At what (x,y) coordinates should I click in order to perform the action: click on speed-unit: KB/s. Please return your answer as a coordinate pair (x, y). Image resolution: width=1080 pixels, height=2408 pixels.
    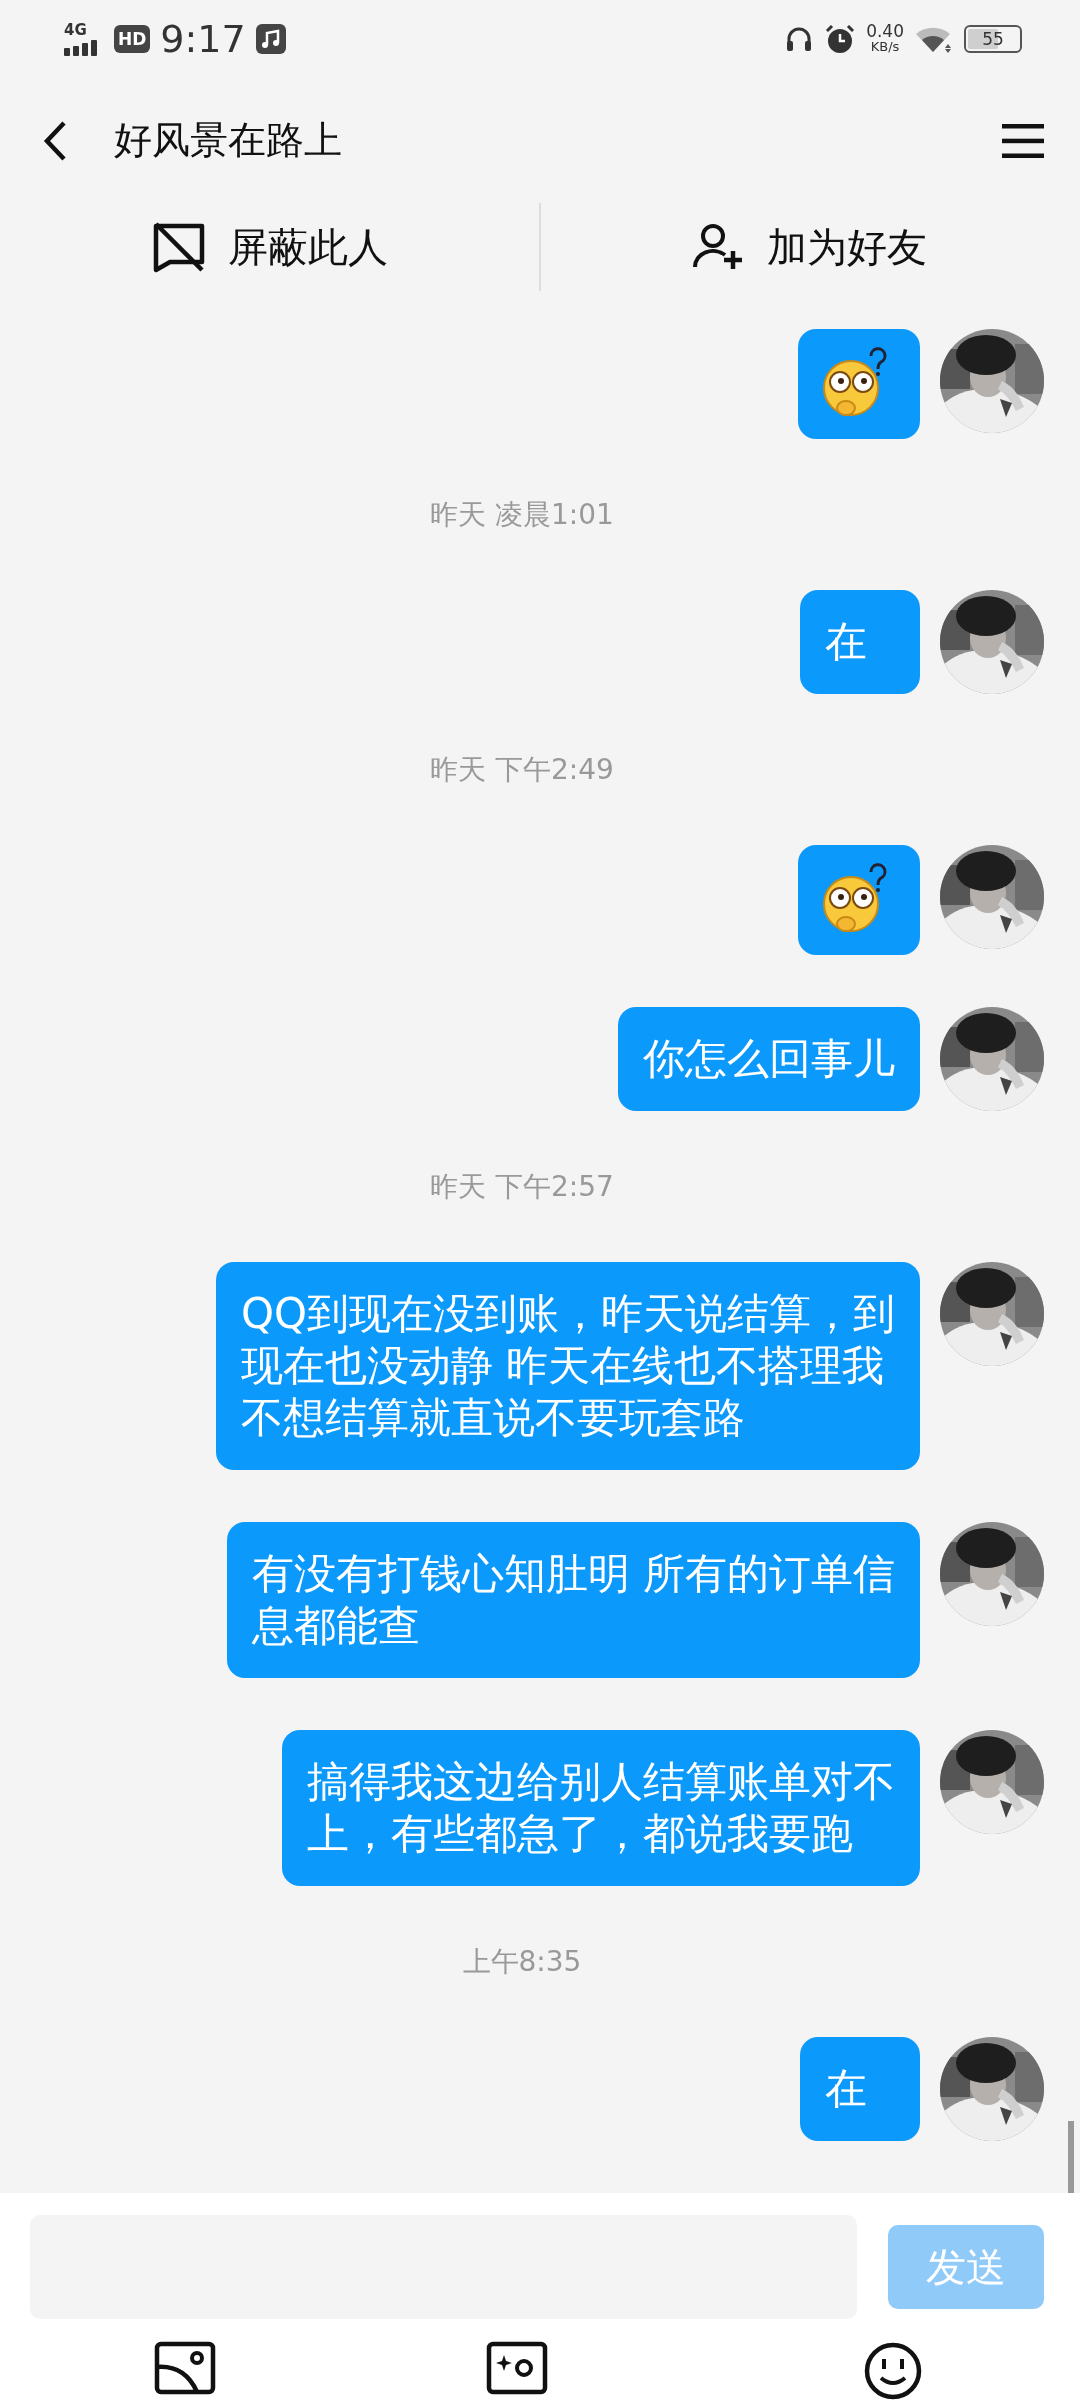
    Looking at the image, I should click on (885, 47).